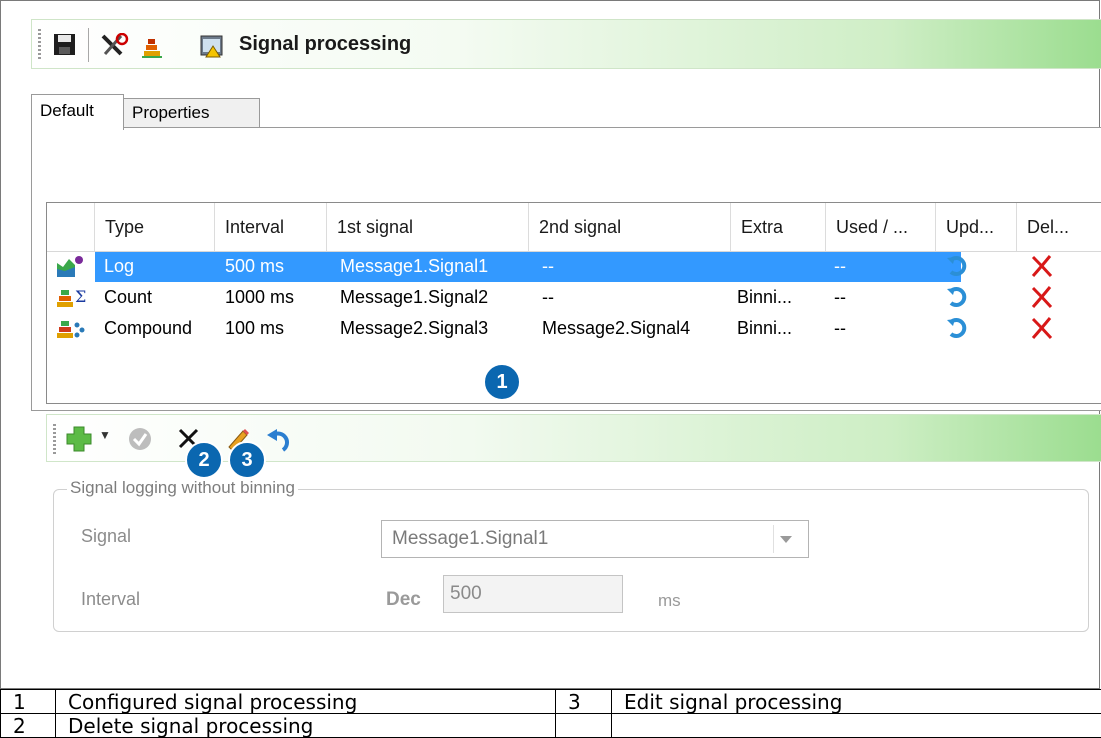 This screenshot has width=1101, height=738. What do you see at coordinates (255, 266) in the screenshot?
I see `cell-interval: 500 ms` at bounding box center [255, 266].